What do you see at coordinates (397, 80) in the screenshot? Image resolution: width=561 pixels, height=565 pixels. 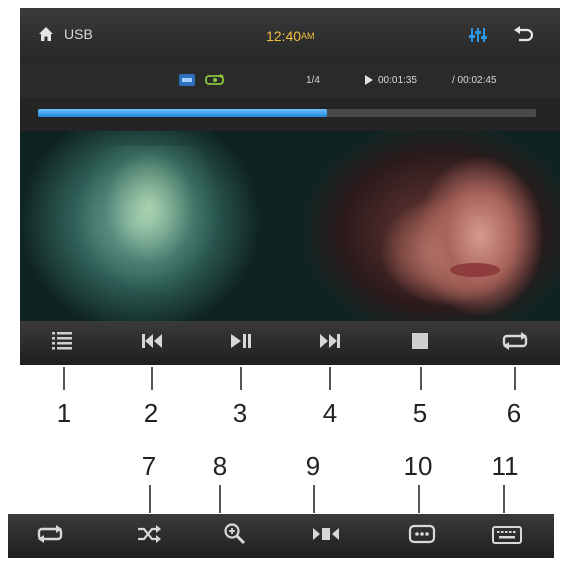 I see `elapsed-time: 00:01:35` at bounding box center [397, 80].